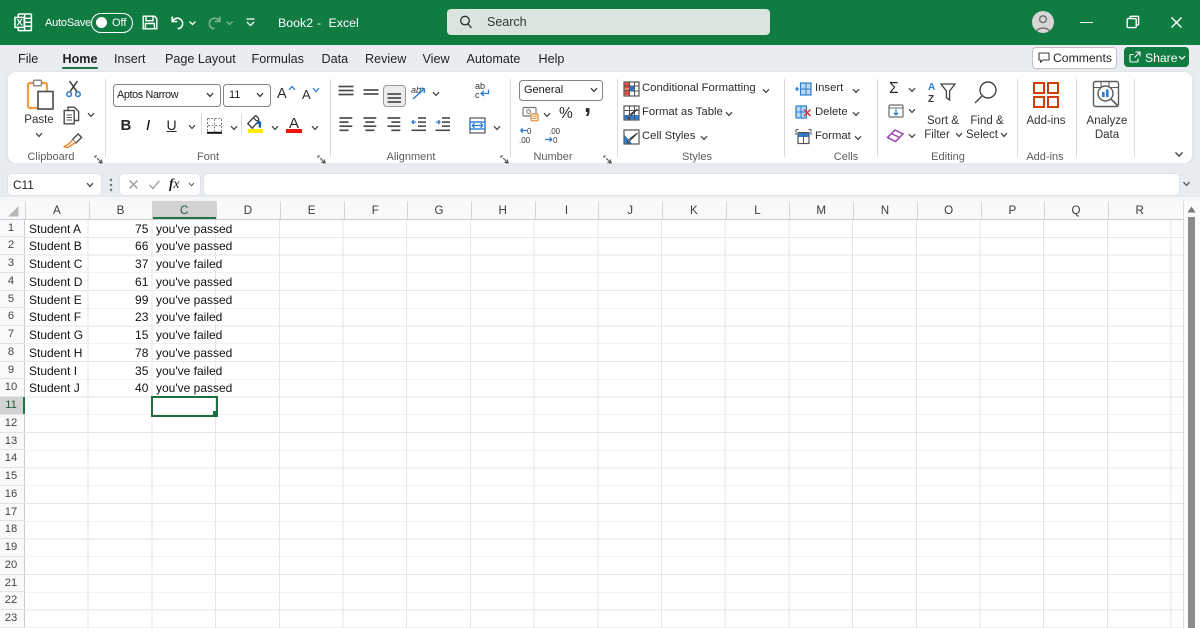  I want to click on svg-text: A, so click(931, 87).